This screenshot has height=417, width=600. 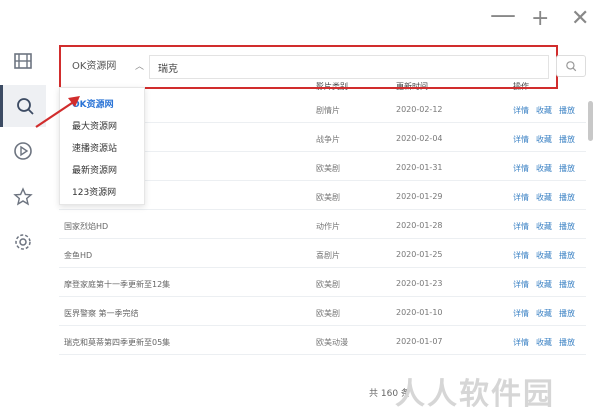 I want to click on film-icon, so click(x=23, y=61).